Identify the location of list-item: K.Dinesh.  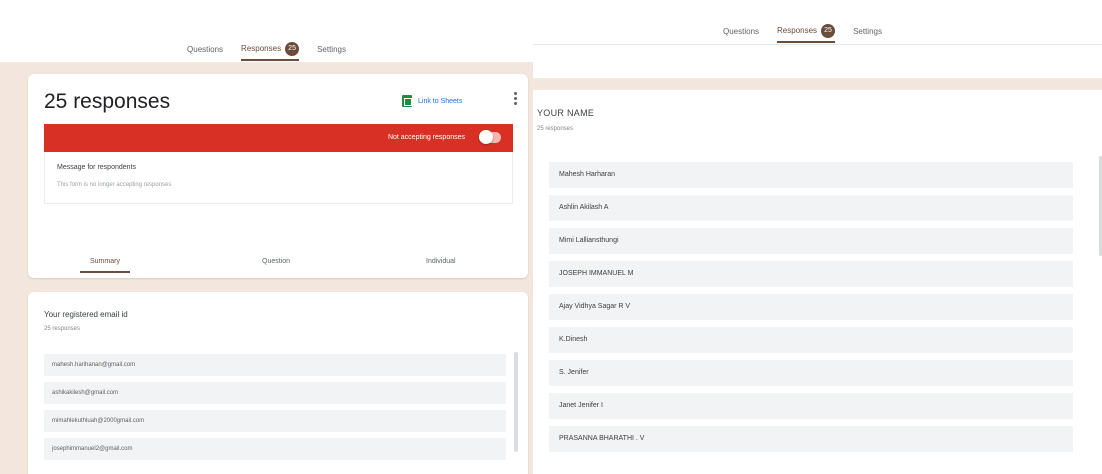
(811, 340).